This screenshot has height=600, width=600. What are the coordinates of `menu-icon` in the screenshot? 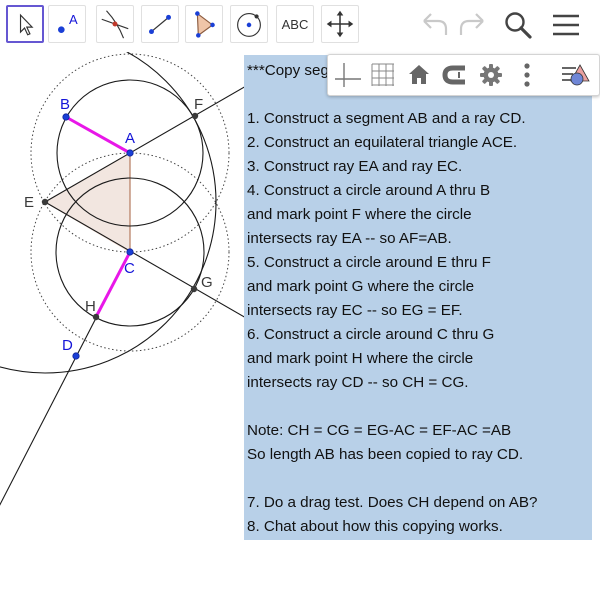 It's located at (566, 25).